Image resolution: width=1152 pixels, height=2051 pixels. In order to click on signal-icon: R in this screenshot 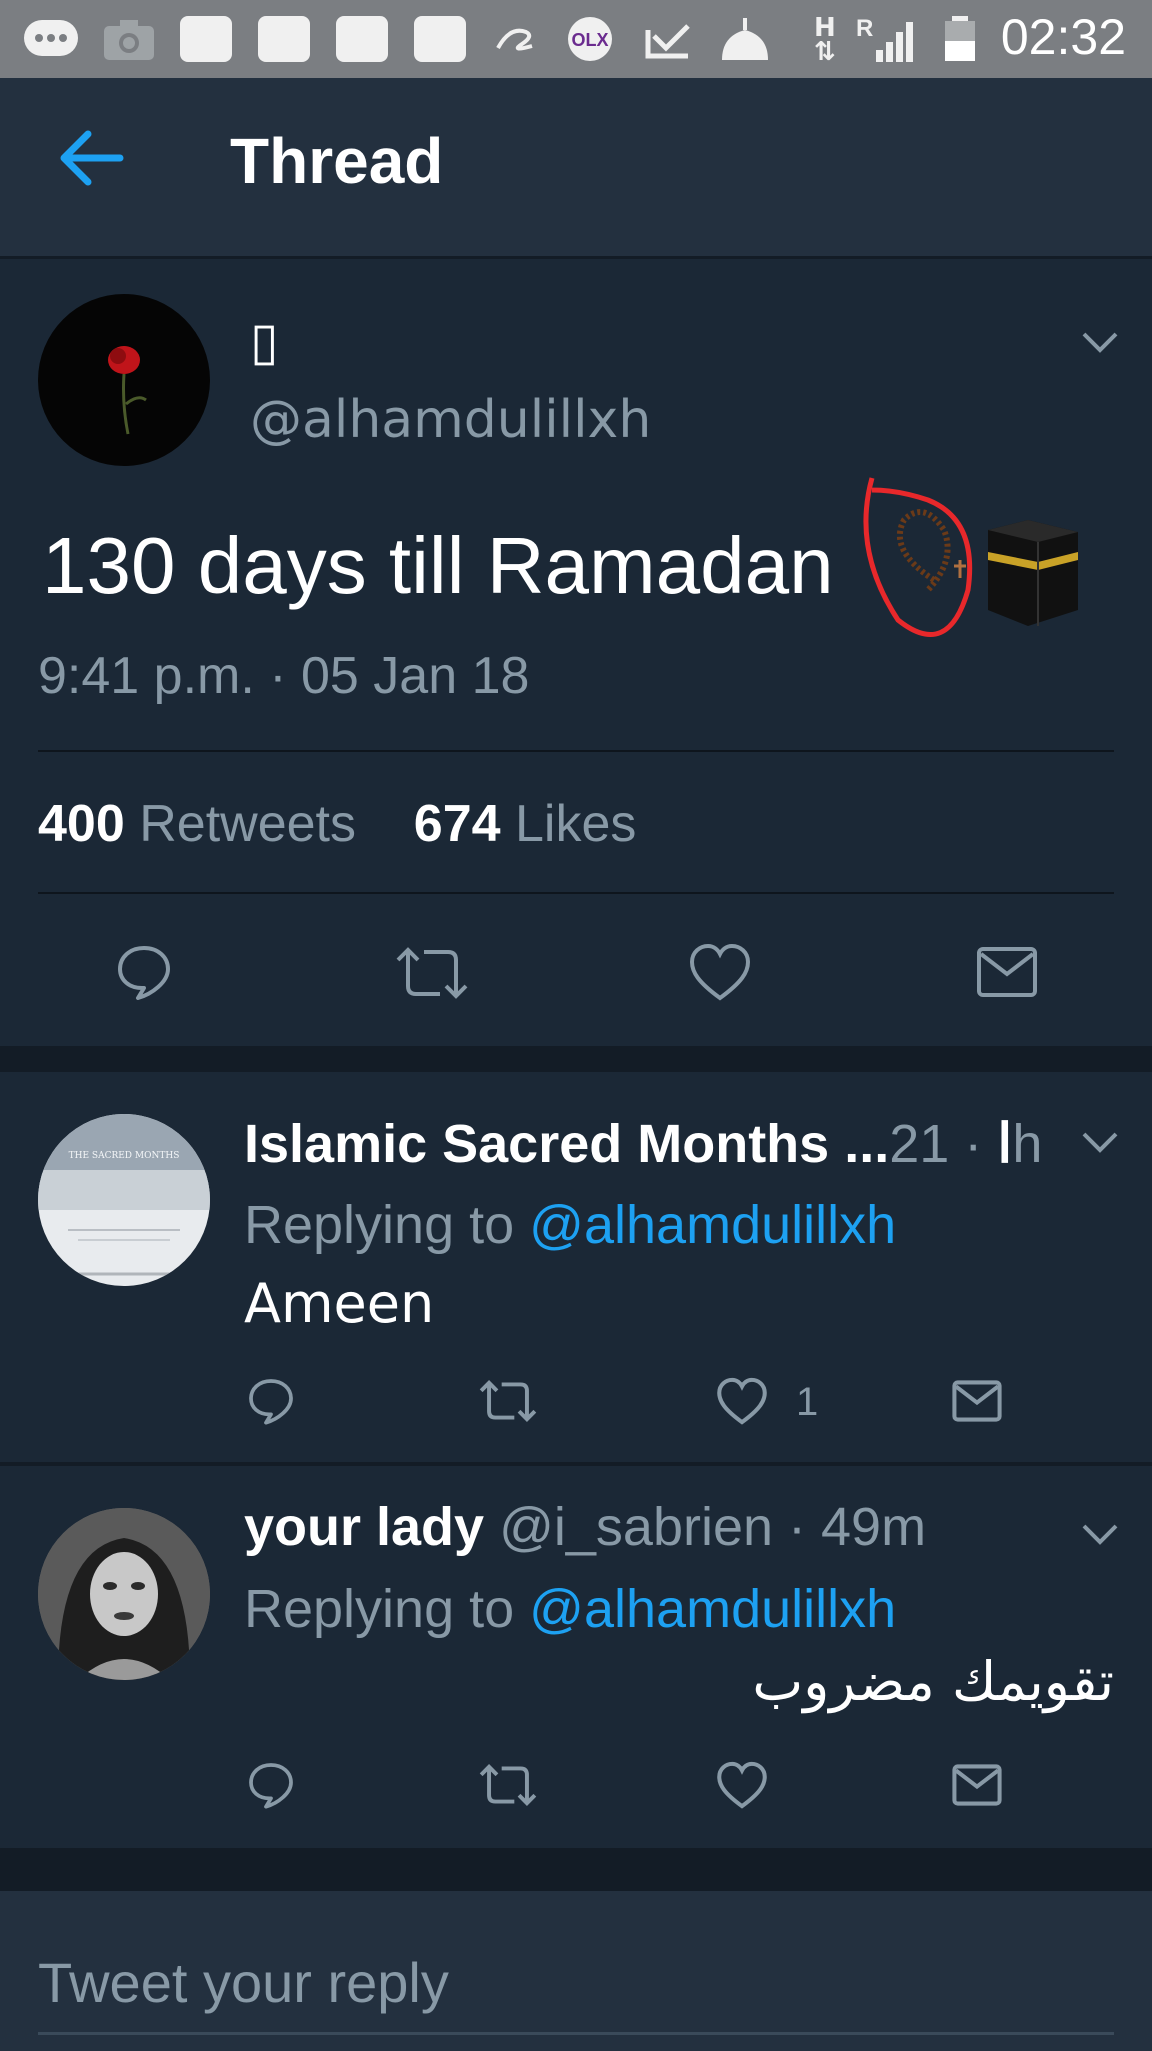, I will do `click(884, 39)`.